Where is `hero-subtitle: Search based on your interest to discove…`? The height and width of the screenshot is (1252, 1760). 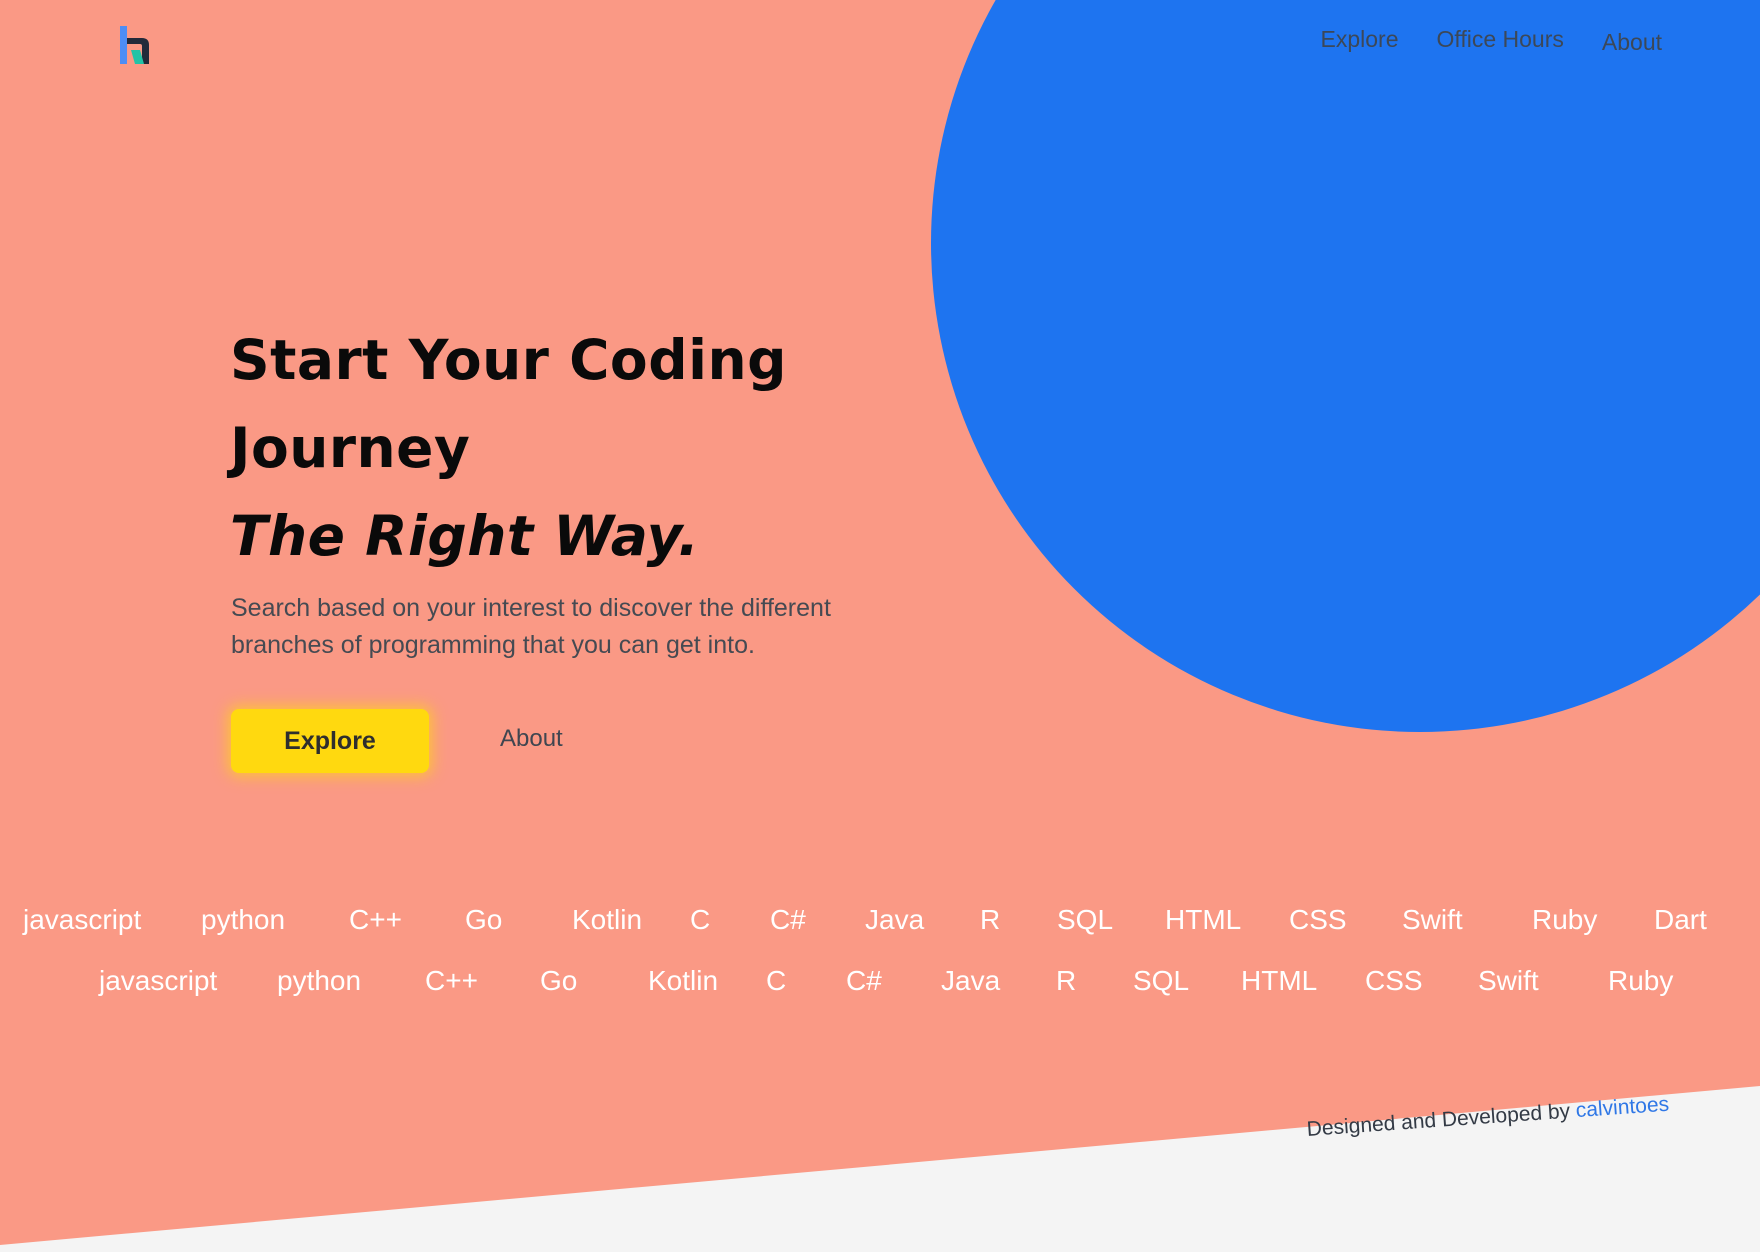
hero-subtitle: Search based on your interest to discove… is located at coordinates (531, 626).